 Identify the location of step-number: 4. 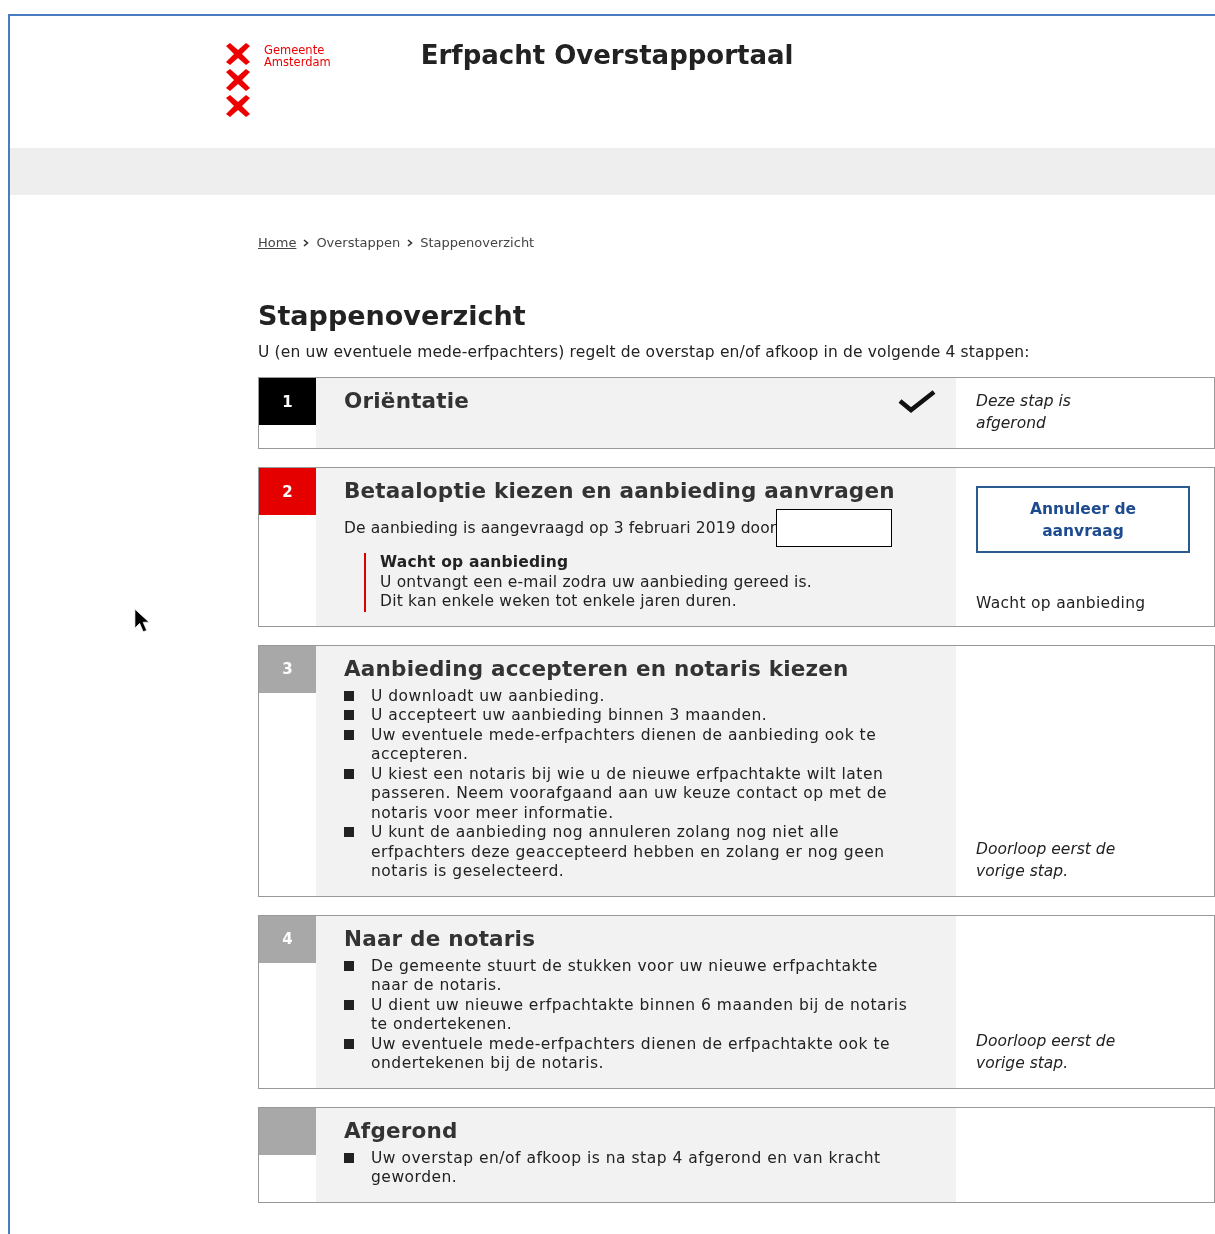
(287, 939).